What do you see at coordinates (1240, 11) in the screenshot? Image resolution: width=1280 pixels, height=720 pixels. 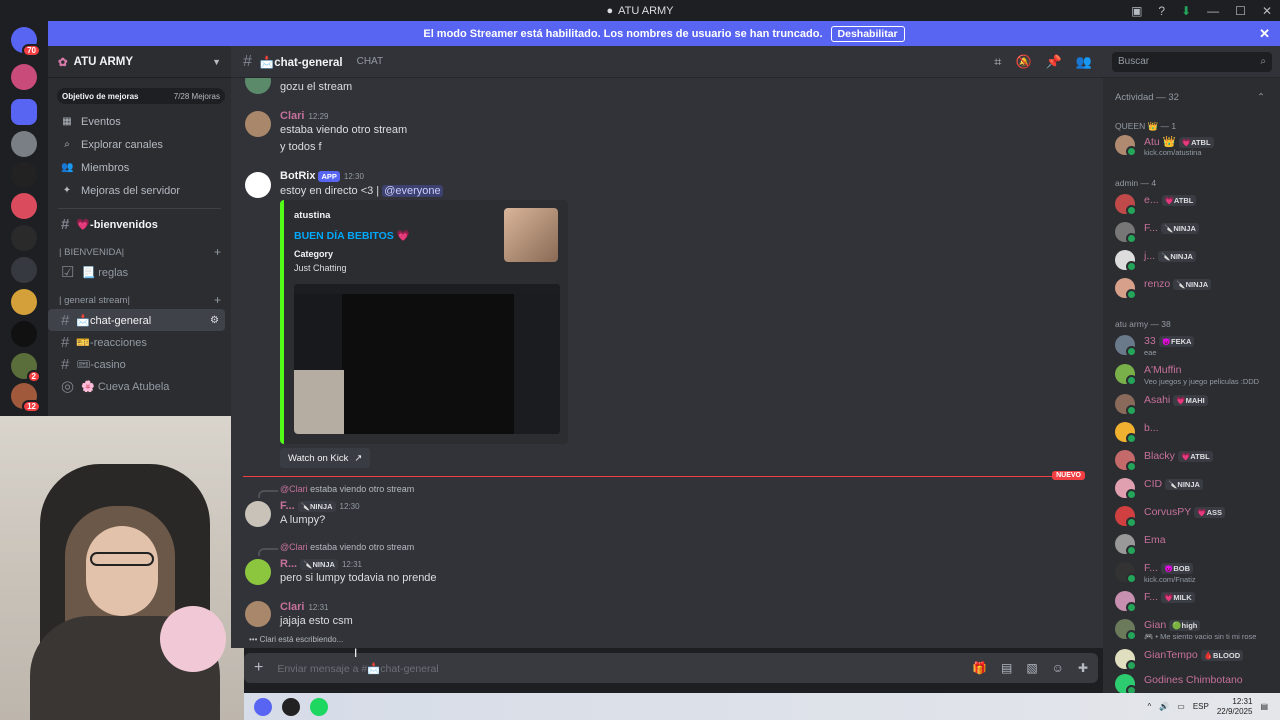 I see `maximize-button: ☐` at bounding box center [1240, 11].